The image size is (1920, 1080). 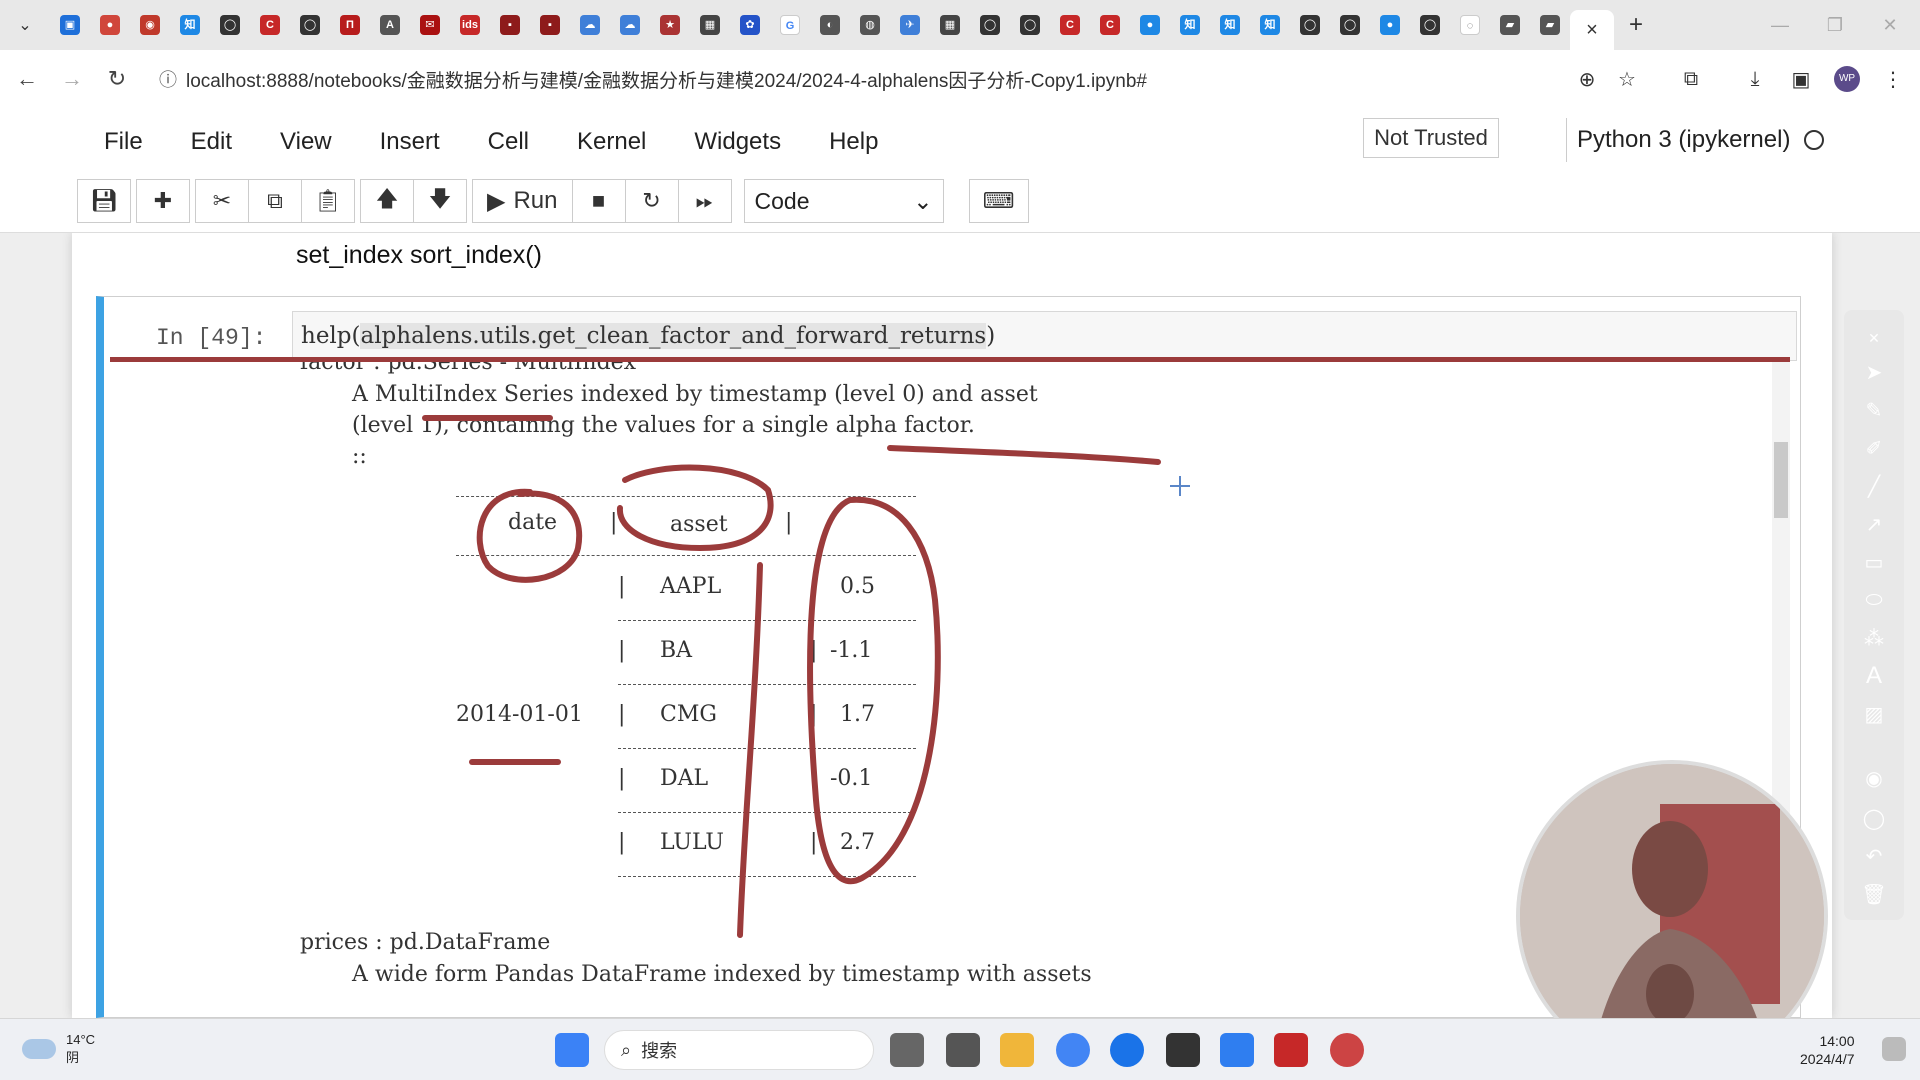 I want to click on menu-kernel: Kernel, so click(x=611, y=142).